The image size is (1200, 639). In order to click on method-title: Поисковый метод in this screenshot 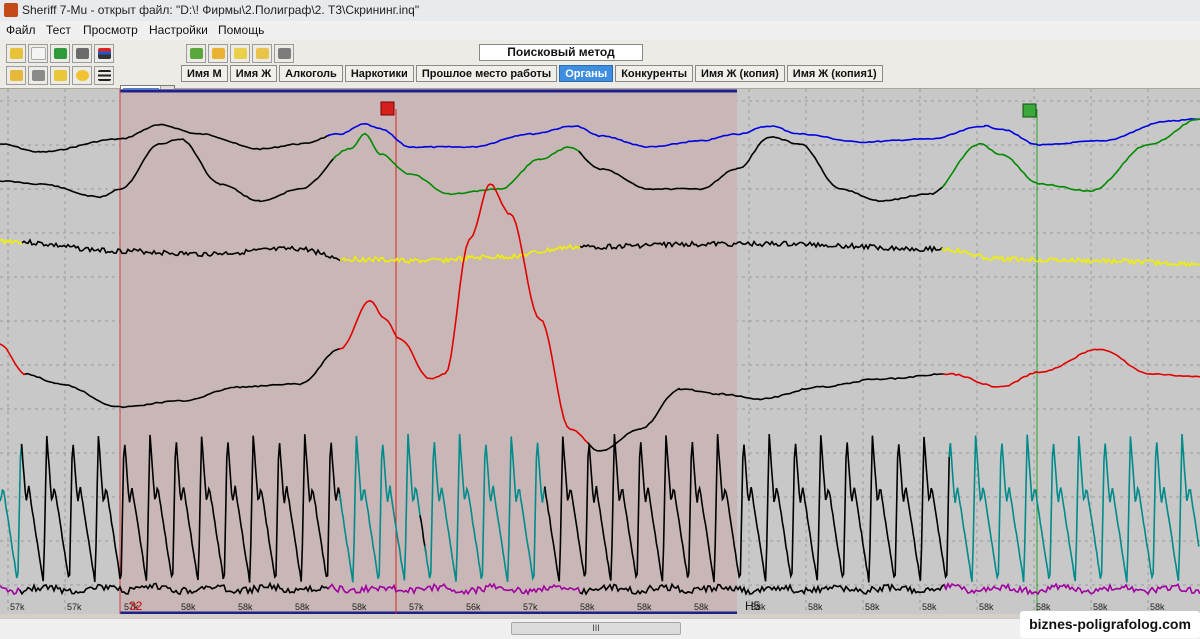, I will do `click(561, 52)`.